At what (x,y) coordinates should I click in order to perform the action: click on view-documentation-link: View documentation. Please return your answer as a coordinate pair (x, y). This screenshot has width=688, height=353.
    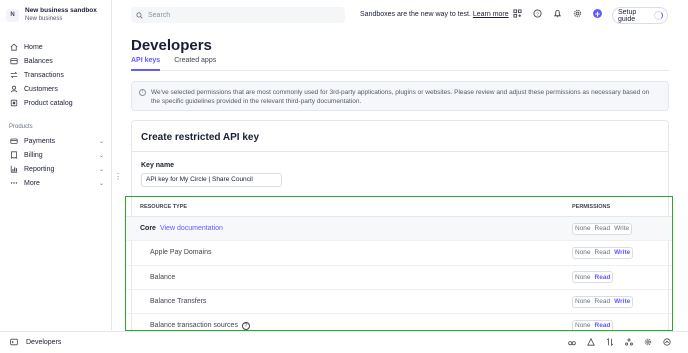
    Looking at the image, I should click on (191, 228).